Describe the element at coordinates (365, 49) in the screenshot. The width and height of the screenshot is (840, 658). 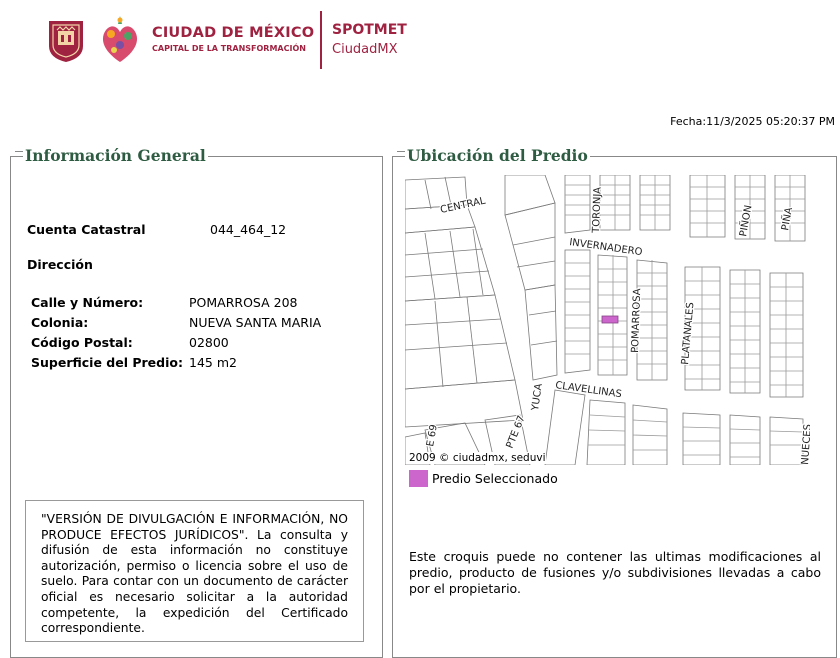
I see `app-subtitle: CiudadMX` at that location.